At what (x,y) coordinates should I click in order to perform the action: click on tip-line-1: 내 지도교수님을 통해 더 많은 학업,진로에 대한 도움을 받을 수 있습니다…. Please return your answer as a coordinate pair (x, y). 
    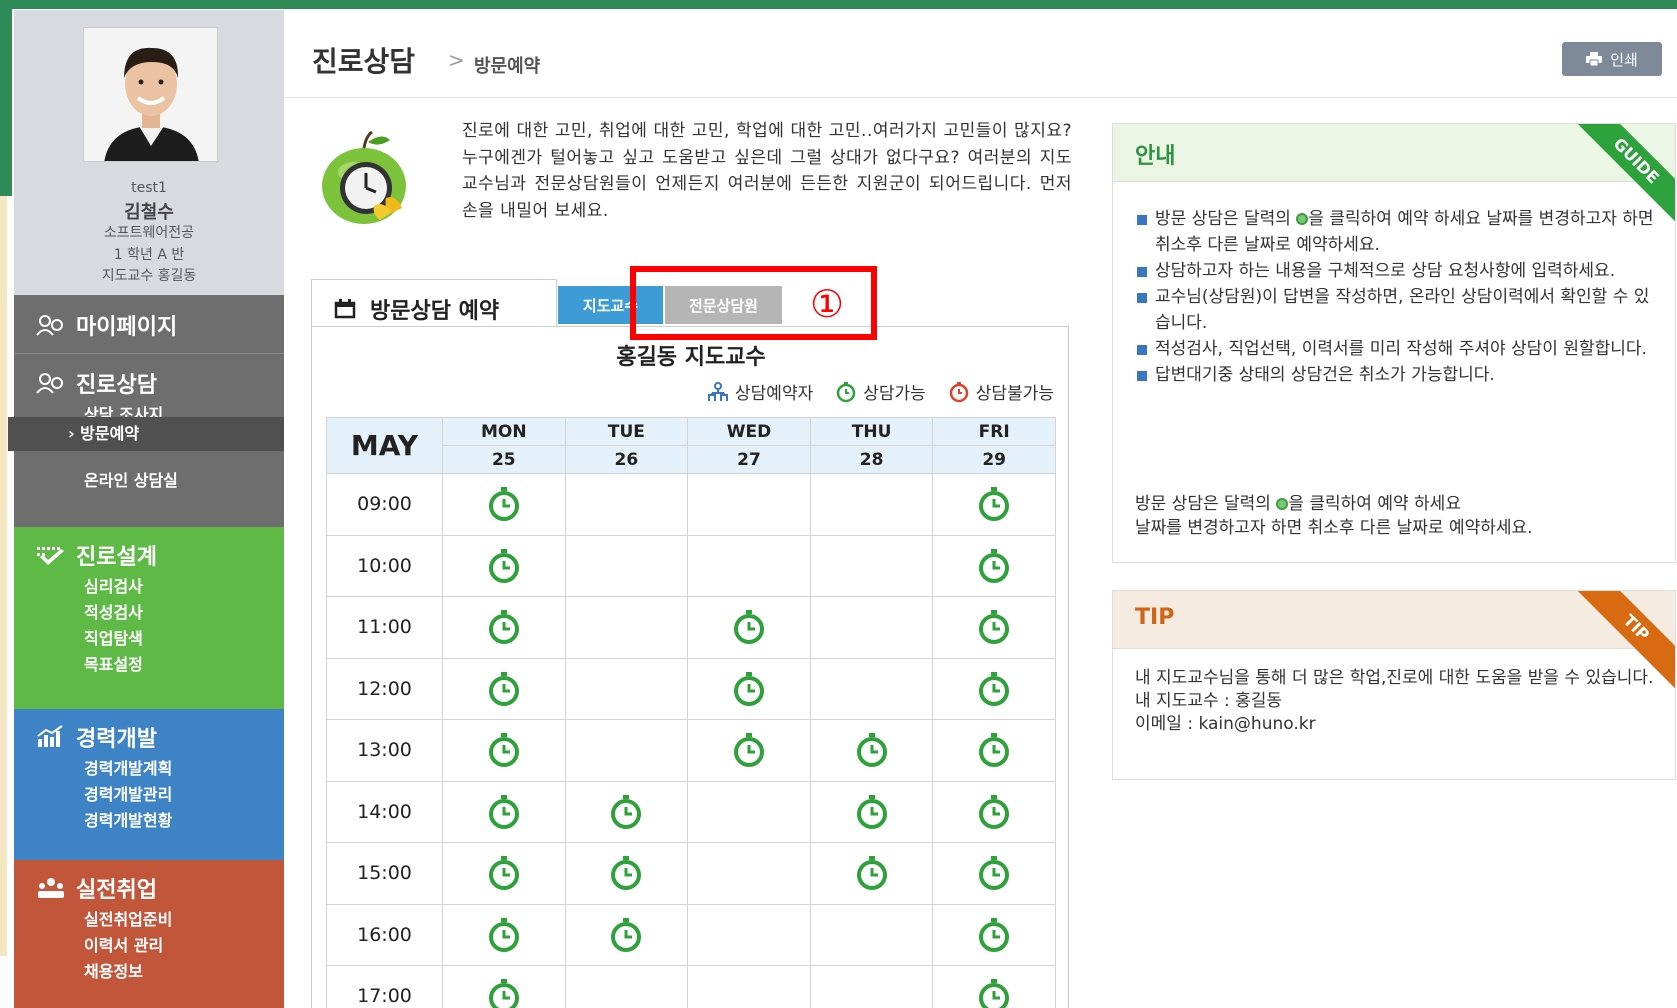
    Looking at the image, I should click on (1394, 678).